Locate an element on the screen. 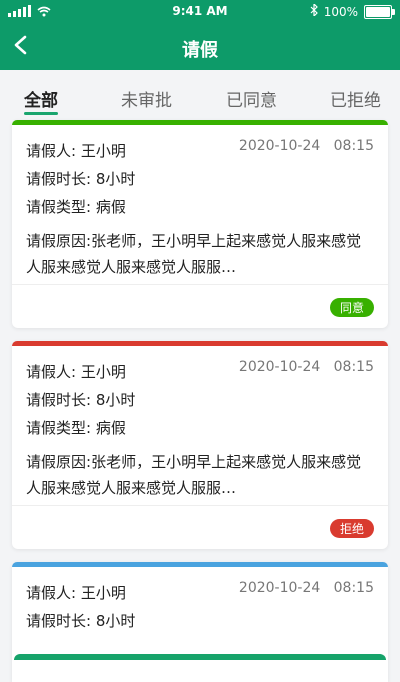  battery-icon is located at coordinates (379, 11).